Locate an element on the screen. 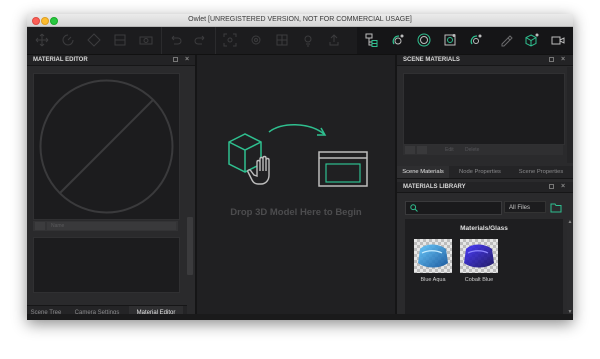 The width and height of the screenshot is (600, 359). scene-materials-actions: Edit Delete is located at coordinates (483, 150).